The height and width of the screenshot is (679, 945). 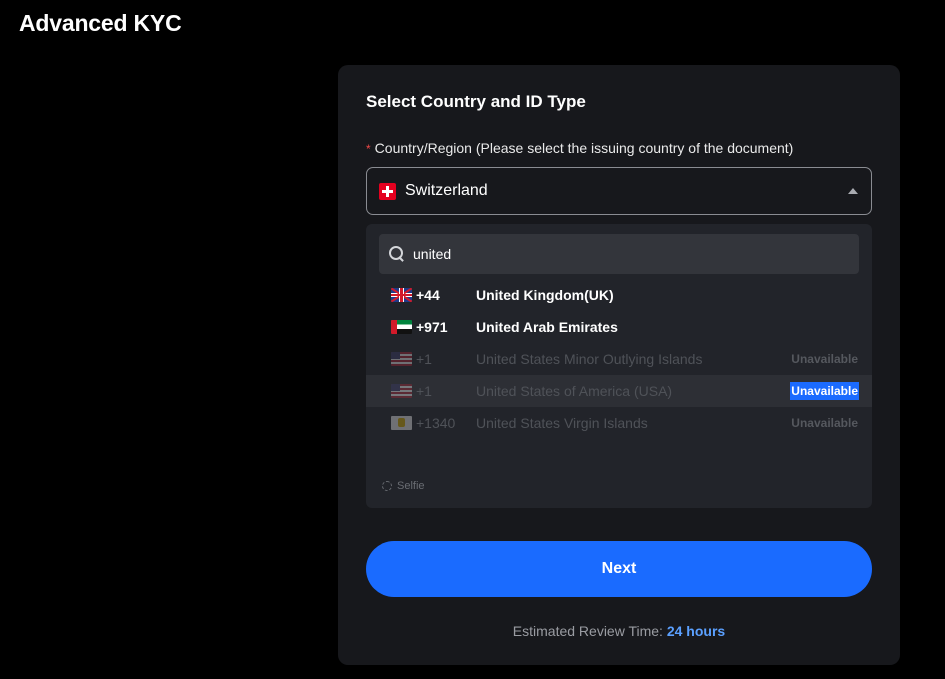 I want to click on estimated-review-time: Estimated Review Time: 24 hours, so click(x=619, y=631).